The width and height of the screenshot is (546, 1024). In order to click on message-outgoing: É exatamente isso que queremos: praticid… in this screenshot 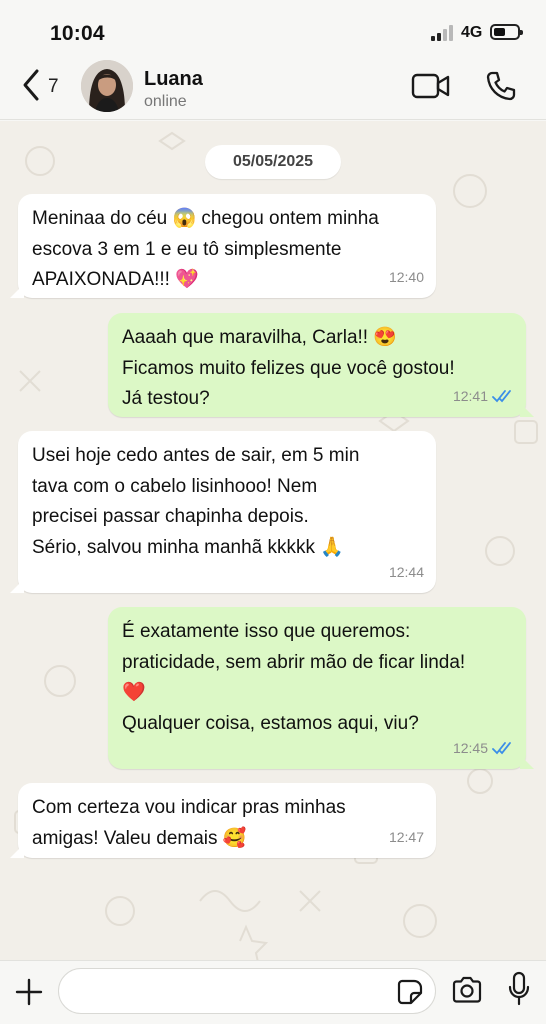, I will do `click(321, 688)`.